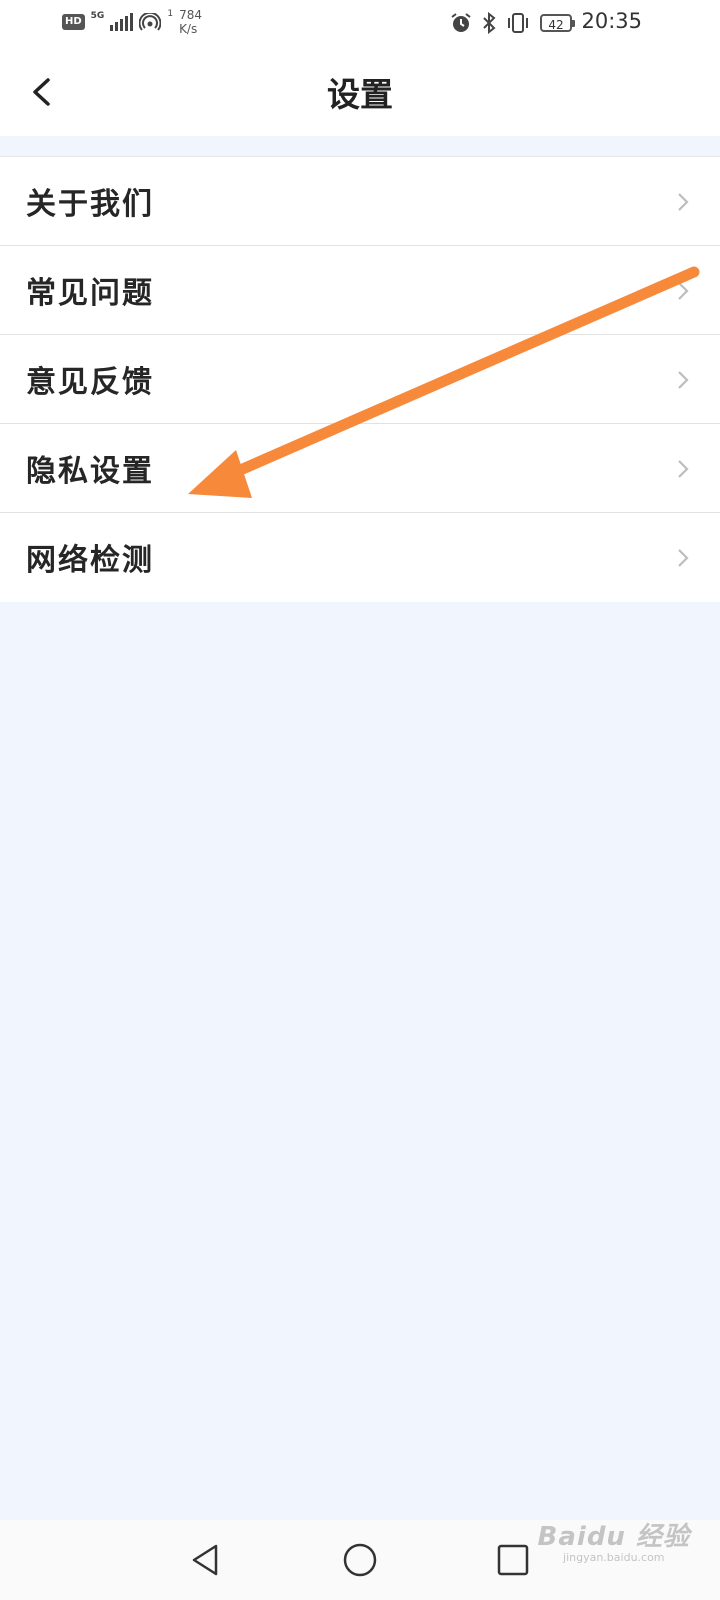 The width and height of the screenshot is (720, 1600). Describe the element at coordinates (150, 22) in the screenshot. I see `hotspot-icon` at that location.